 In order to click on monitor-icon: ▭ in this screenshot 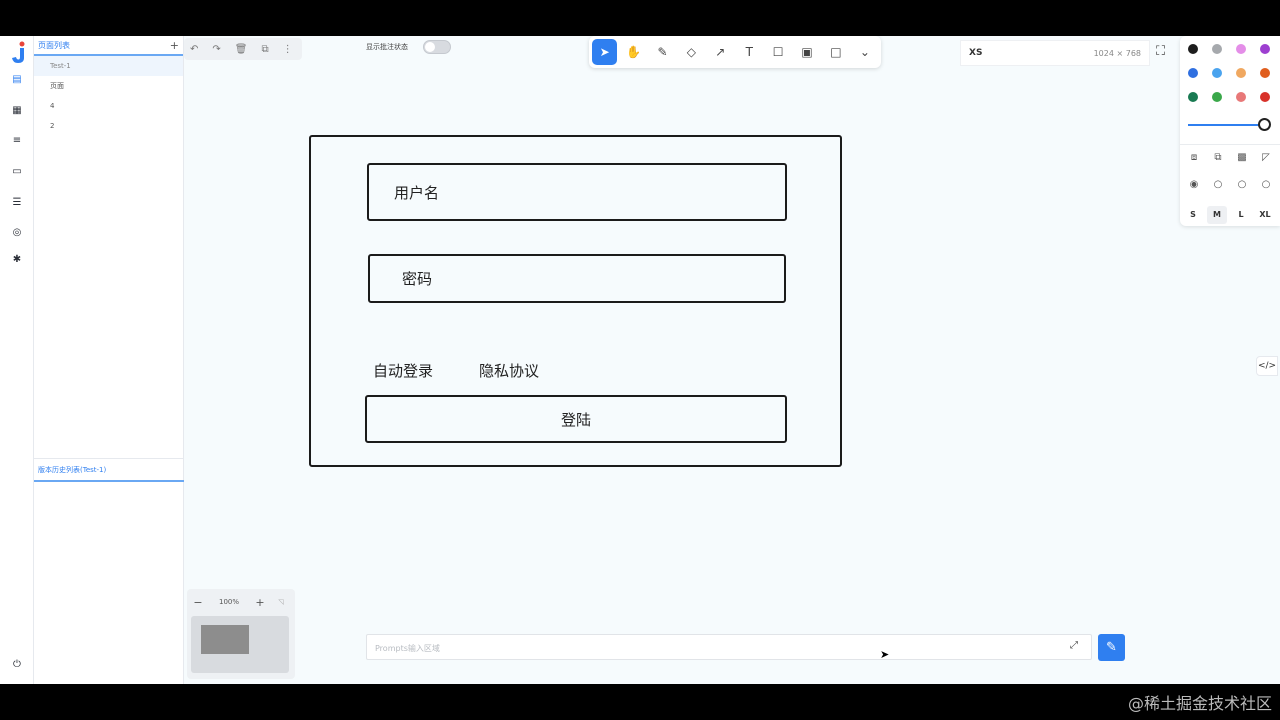, I will do `click(17, 172)`.